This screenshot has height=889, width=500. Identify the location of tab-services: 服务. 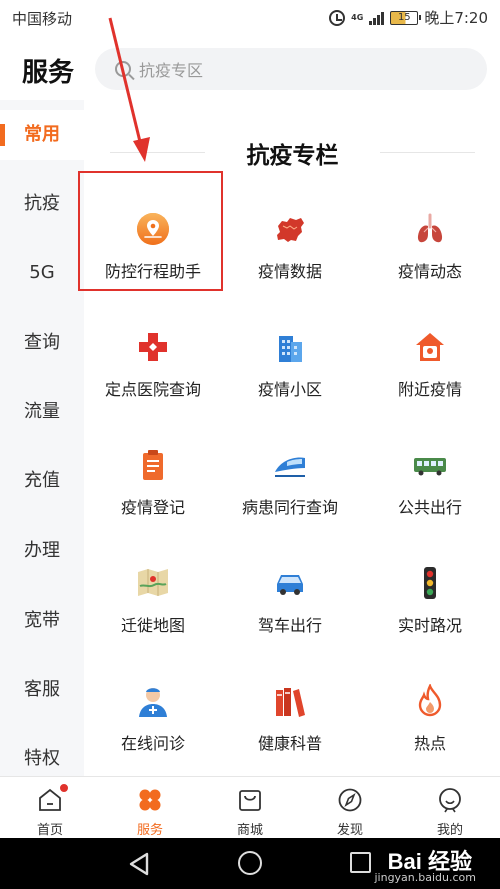
(150, 808).